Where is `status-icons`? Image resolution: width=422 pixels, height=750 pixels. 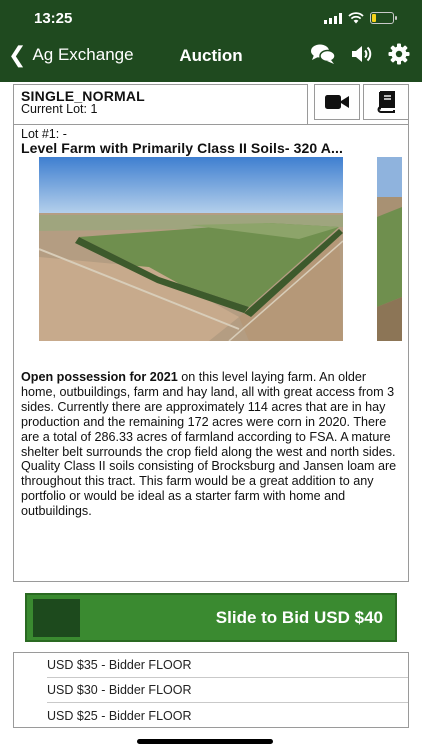
status-icons is located at coordinates (360, 18).